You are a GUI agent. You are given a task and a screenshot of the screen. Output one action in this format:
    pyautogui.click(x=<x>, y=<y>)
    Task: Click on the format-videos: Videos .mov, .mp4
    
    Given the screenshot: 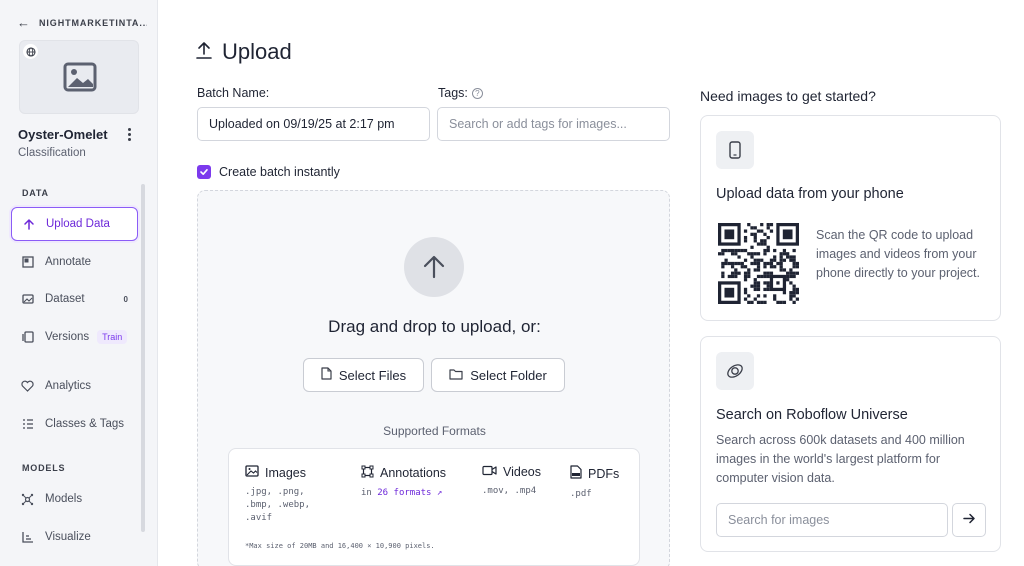 What is the action you would take?
    pyautogui.click(x=511, y=481)
    